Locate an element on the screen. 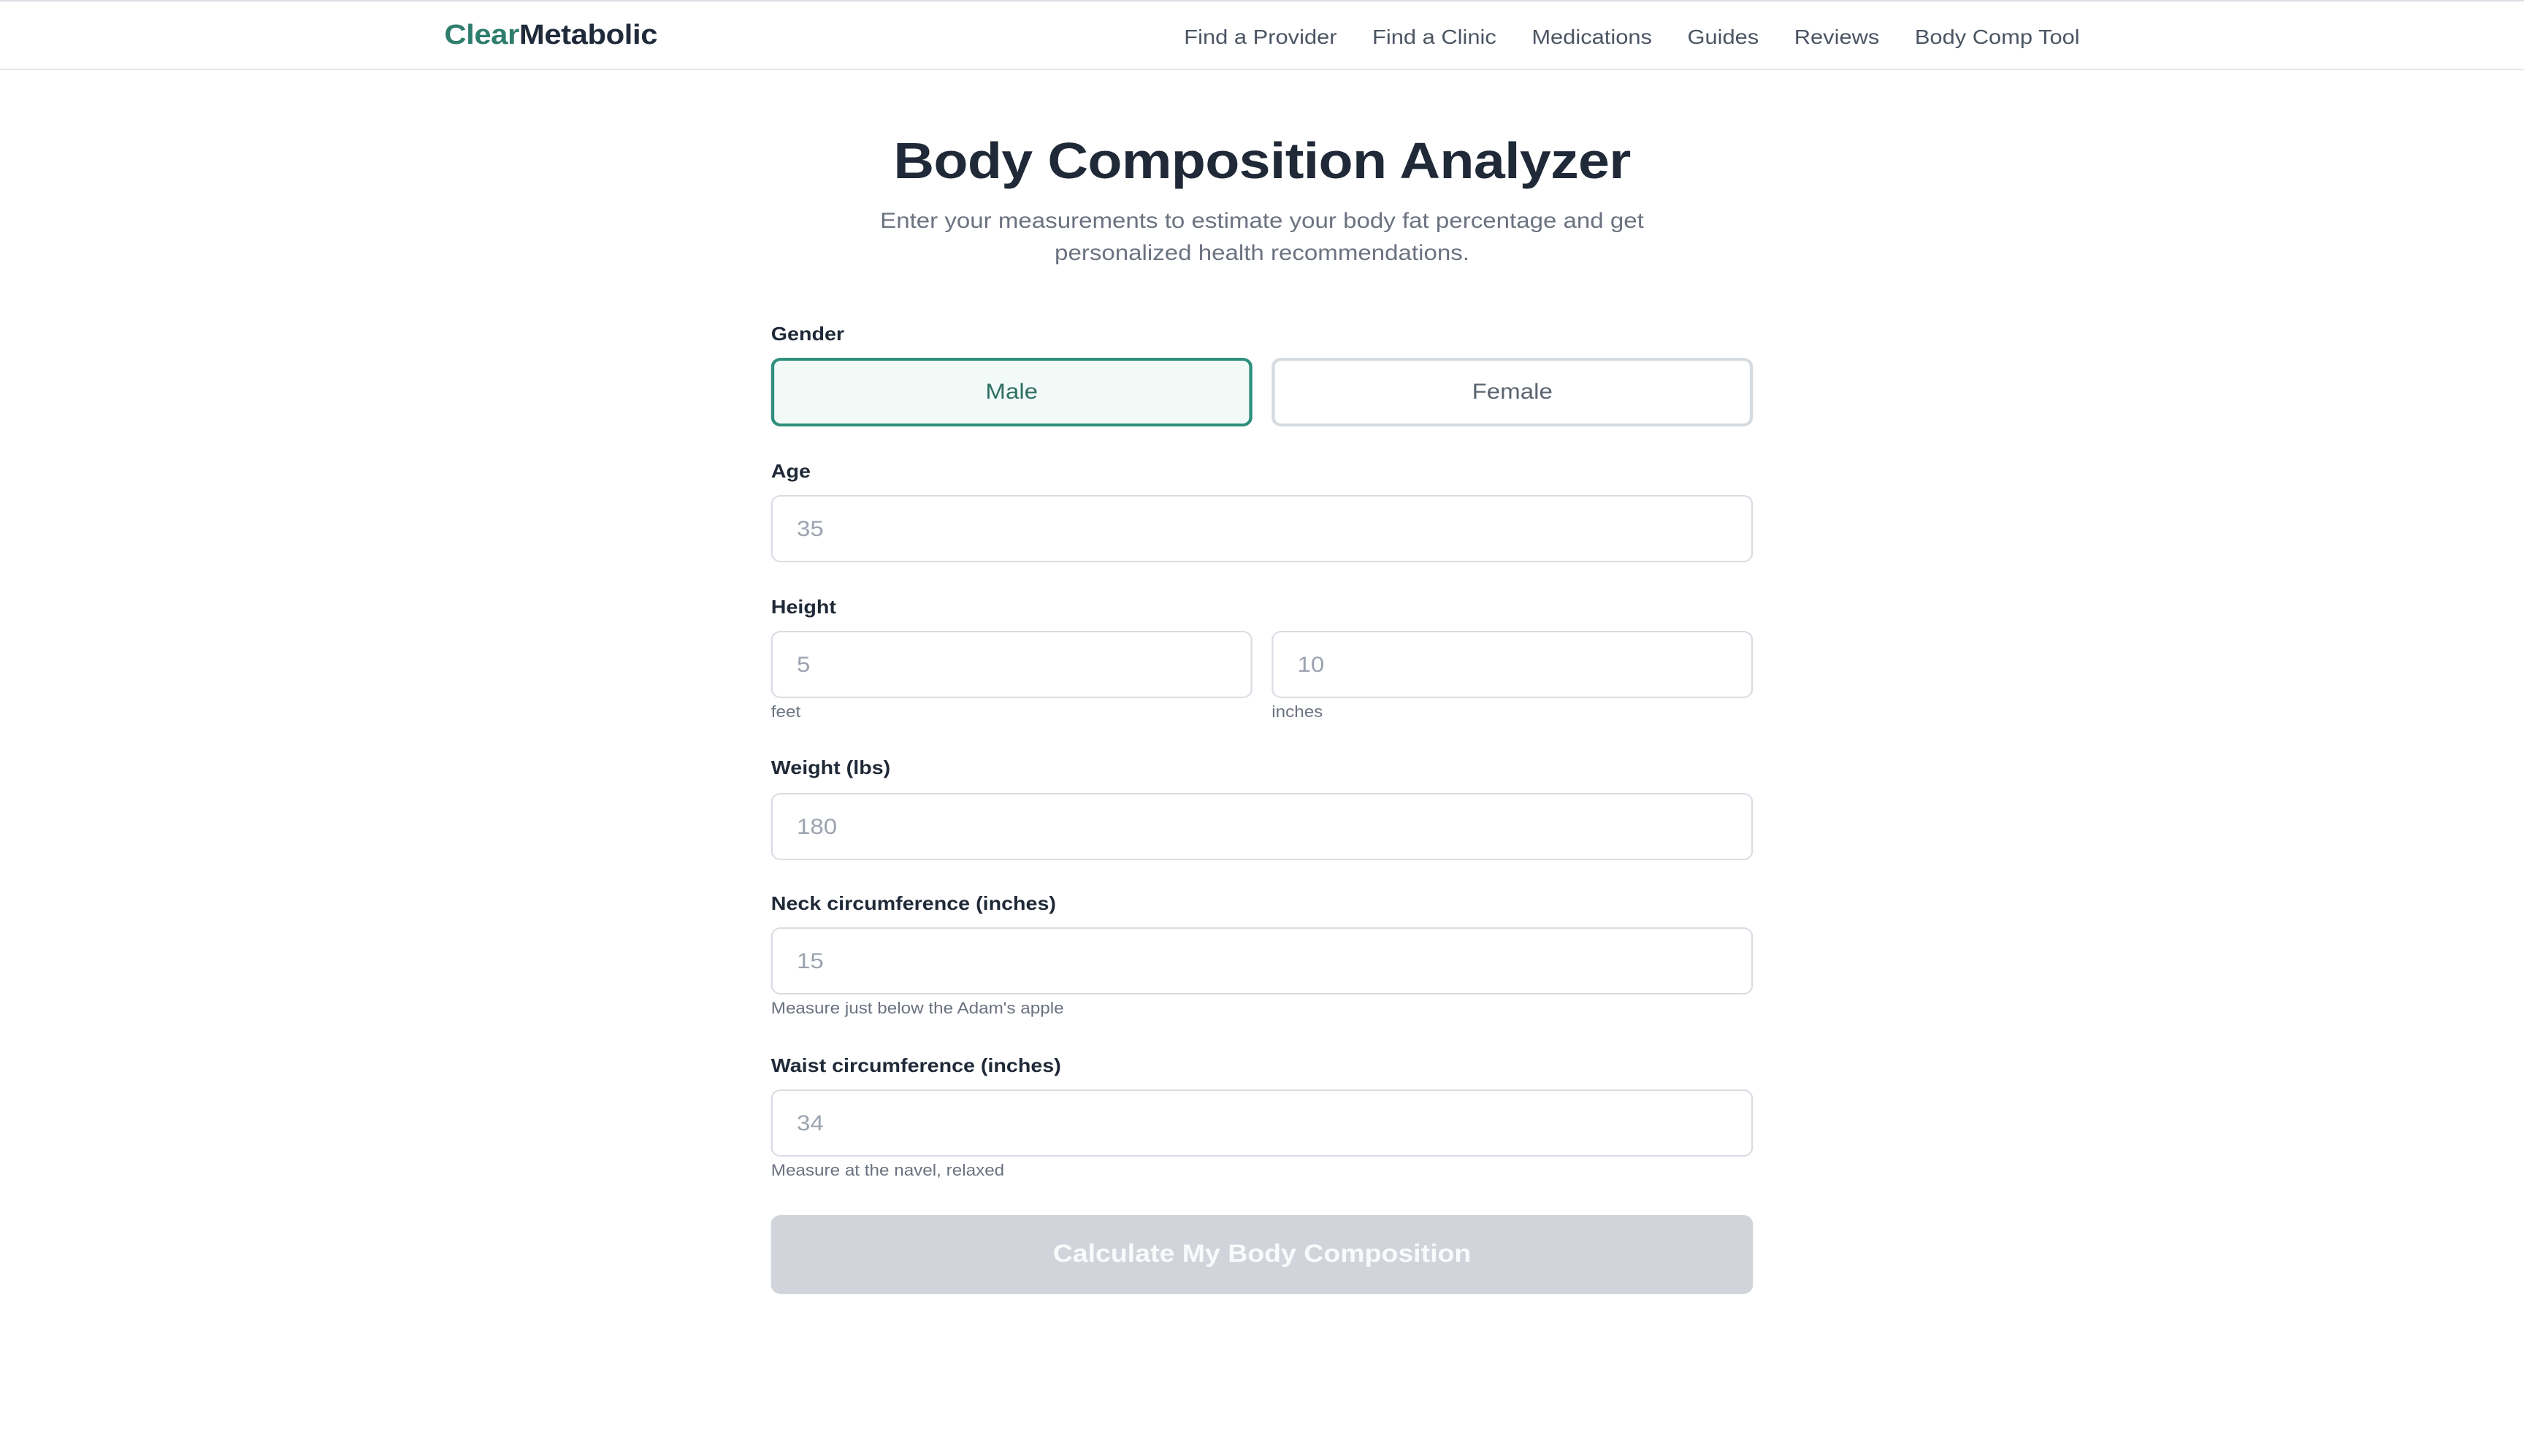 This screenshot has width=2524, height=1456. waist-hint: Measure at the navel, relaxed is located at coordinates (887, 1171).